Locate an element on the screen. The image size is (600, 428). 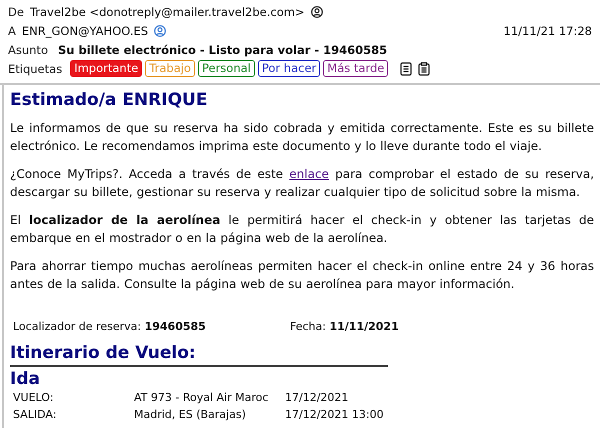
field-label: Etiquetas is located at coordinates (35, 69).